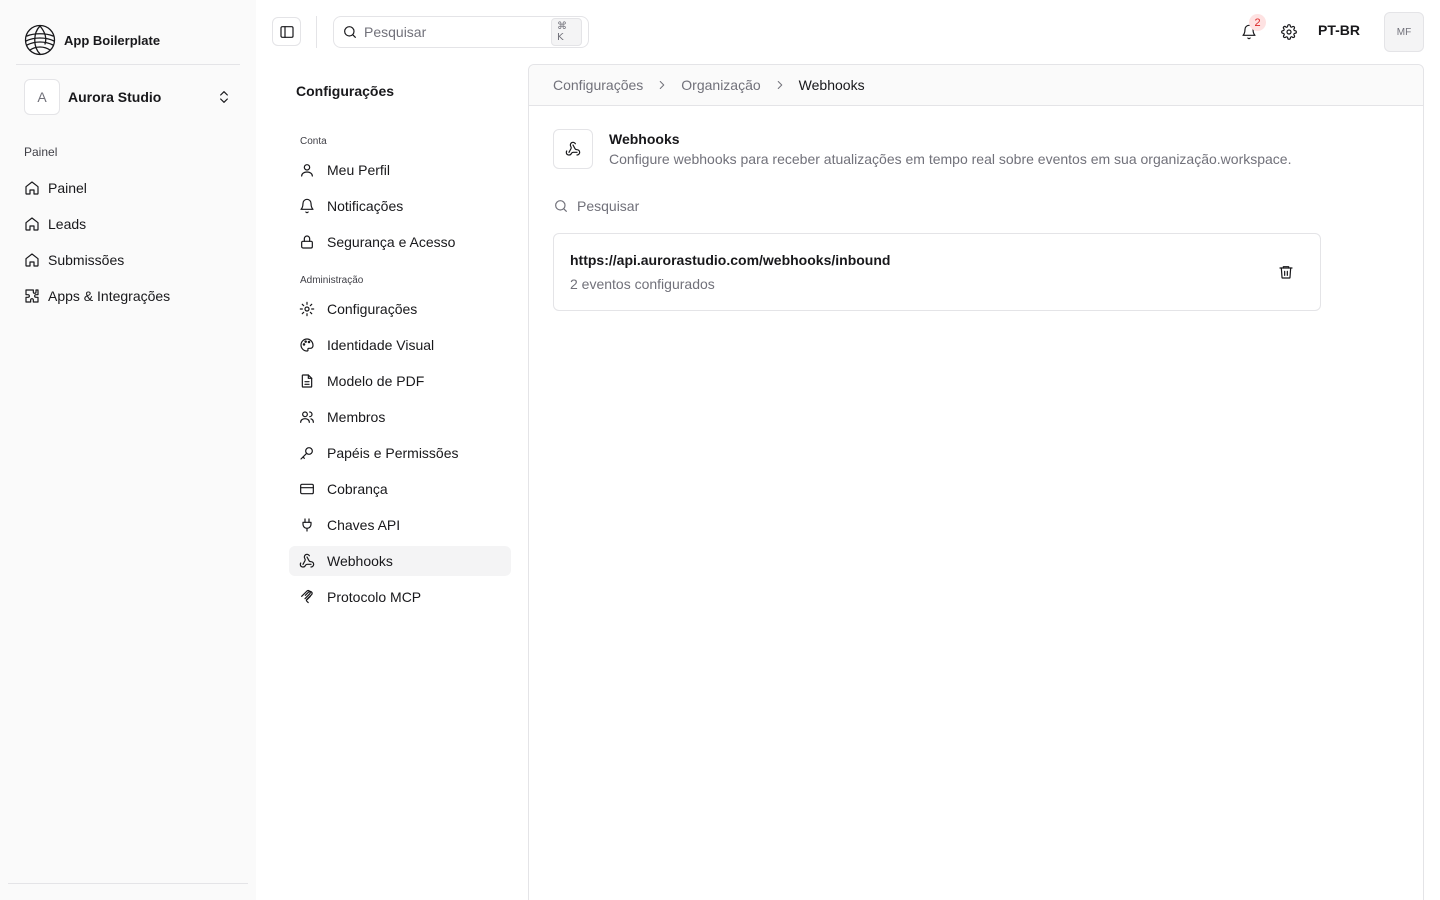 This screenshot has height=900, width=1440. Describe the element at coordinates (976, 85) in the screenshot. I see `breadcrumb: Configurações Organização Webhooks` at that location.